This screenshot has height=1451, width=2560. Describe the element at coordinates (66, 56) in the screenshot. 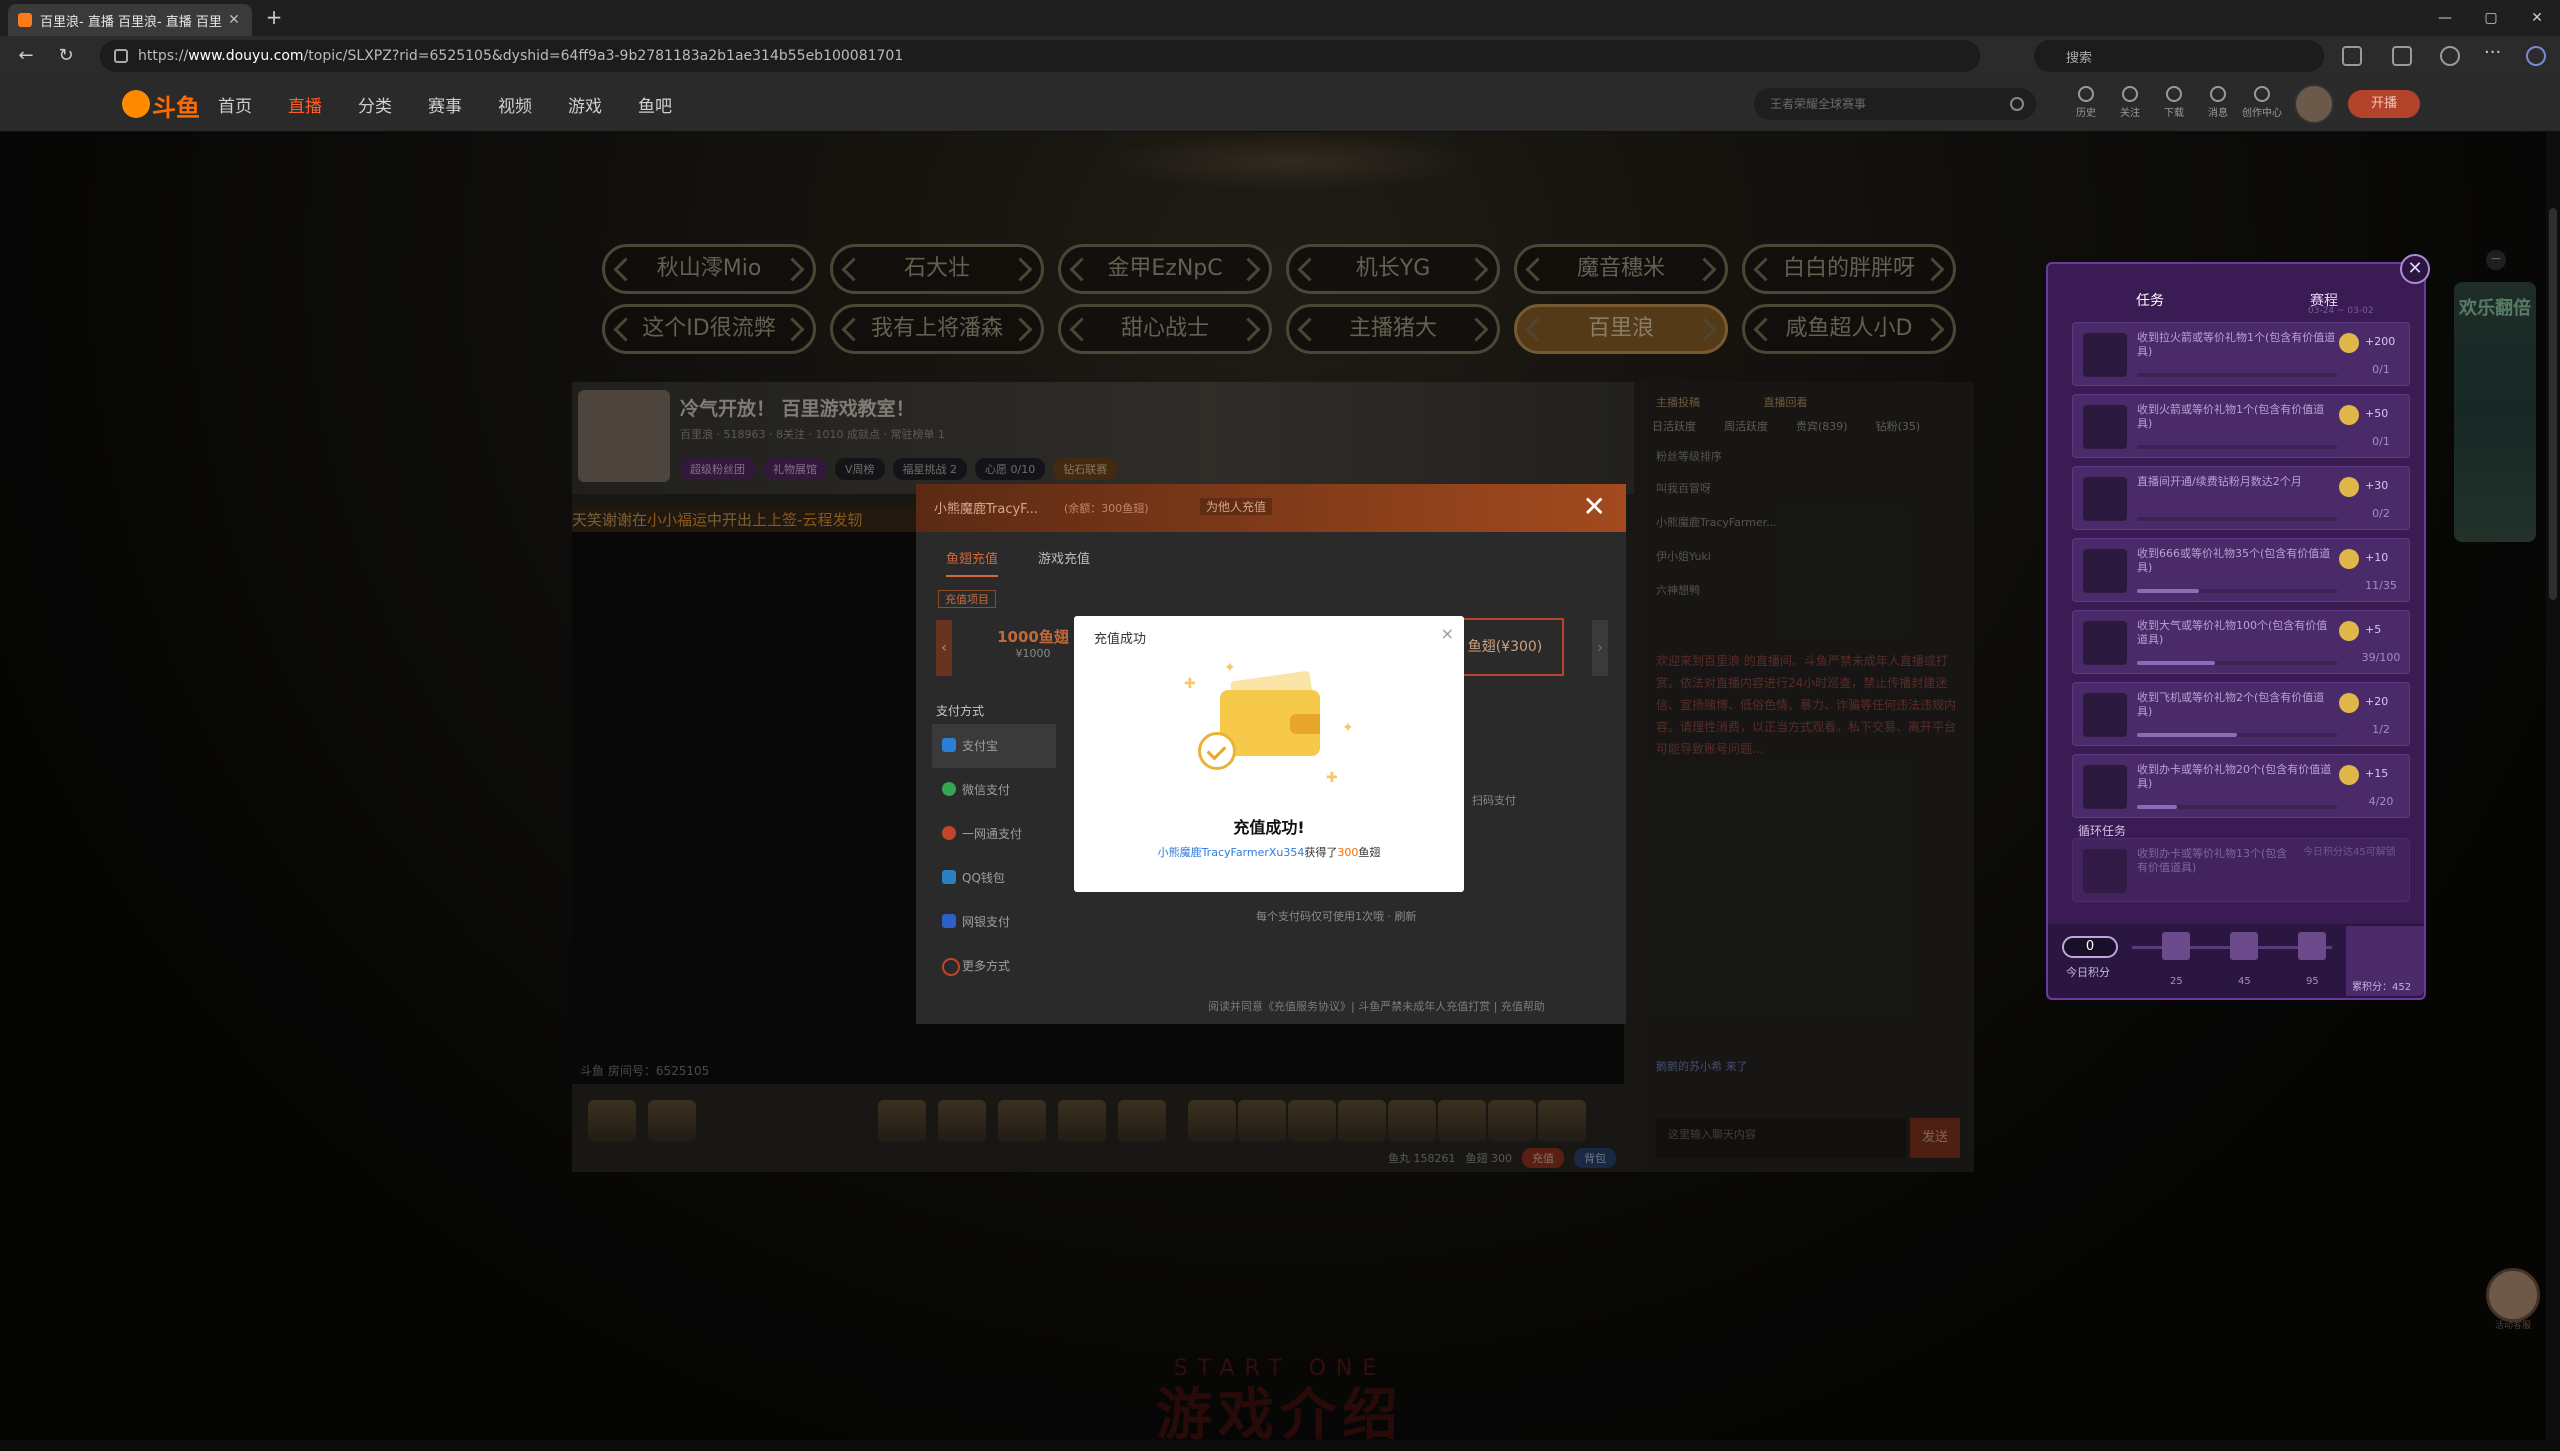

I see `refresh-icon: ↻` at that location.